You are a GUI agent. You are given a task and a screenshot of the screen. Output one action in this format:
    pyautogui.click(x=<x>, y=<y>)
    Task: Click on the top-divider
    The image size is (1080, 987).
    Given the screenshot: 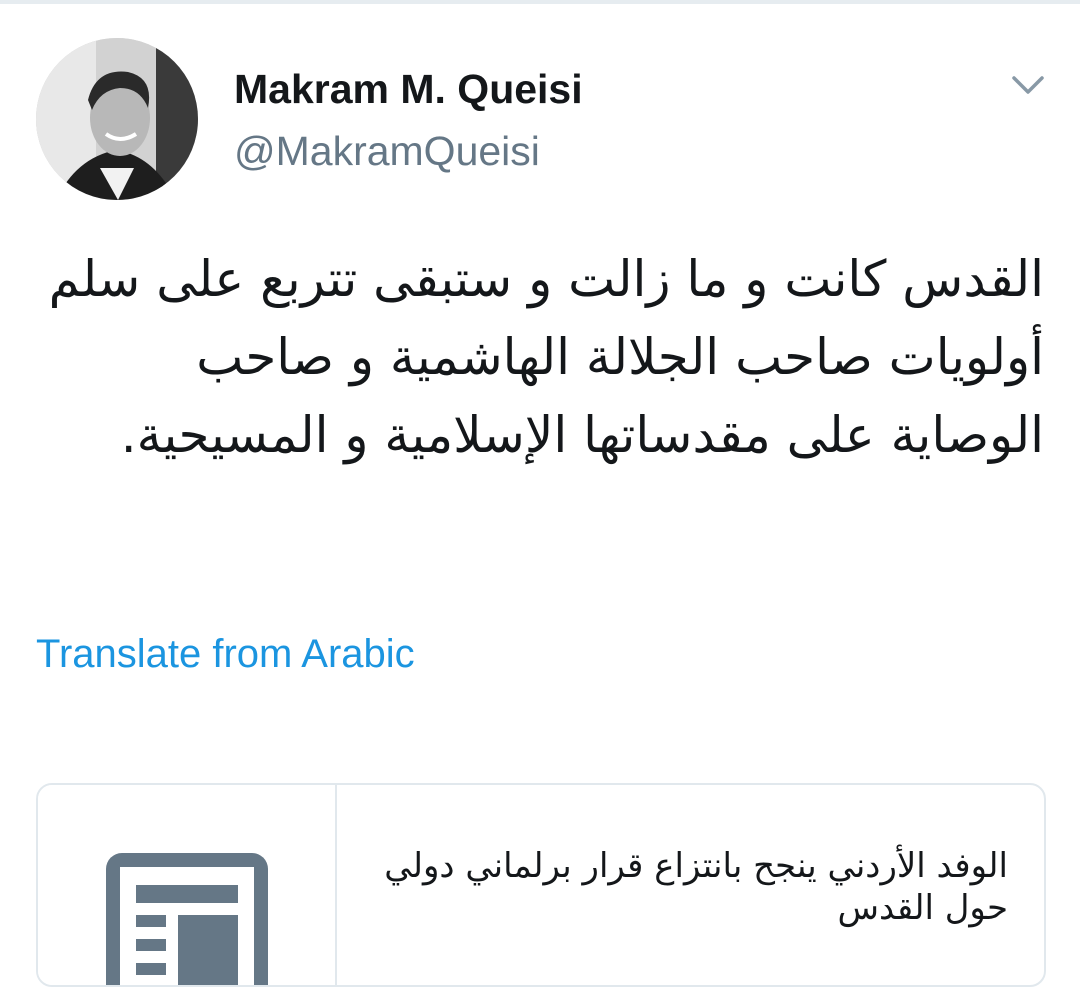 What is the action you would take?
    pyautogui.click(x=540, y=2)
    